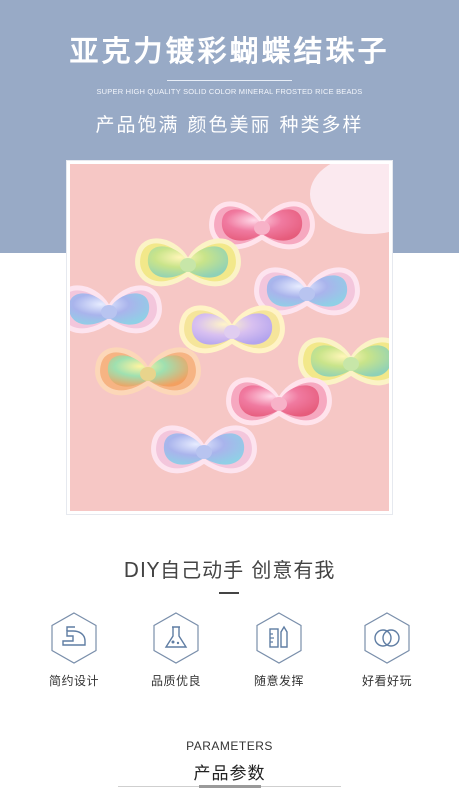 Image resolution: width=459 pixels, height=800 pixels. Describe the element at coordinates (229, 570) in the screenshot. I see `diy-slogan: DIY自己动手 创意有我` at that location.